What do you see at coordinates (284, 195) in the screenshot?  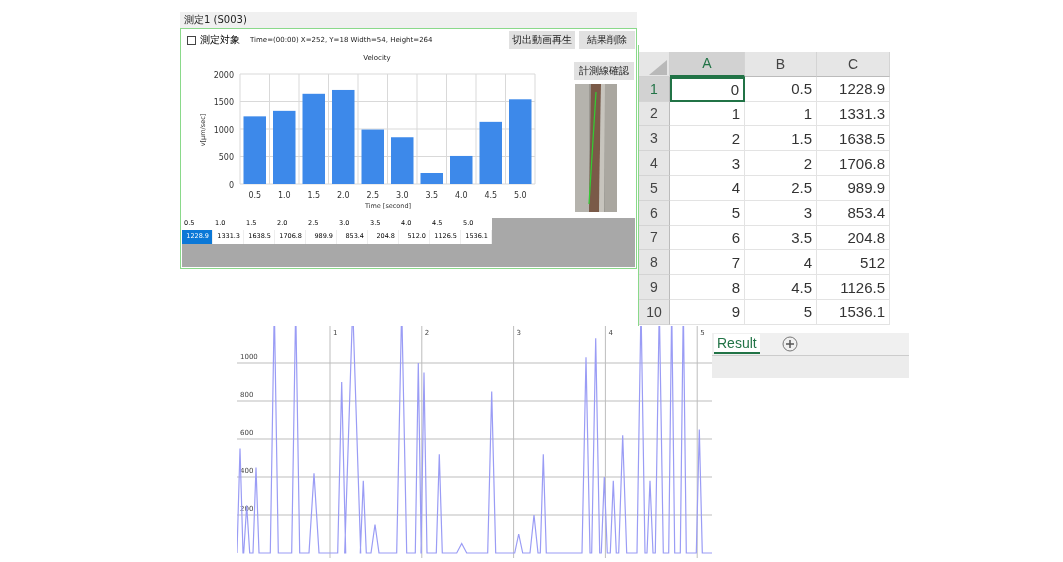 I see `x-tick-label: 1.0` at bounding box center [284, 195].